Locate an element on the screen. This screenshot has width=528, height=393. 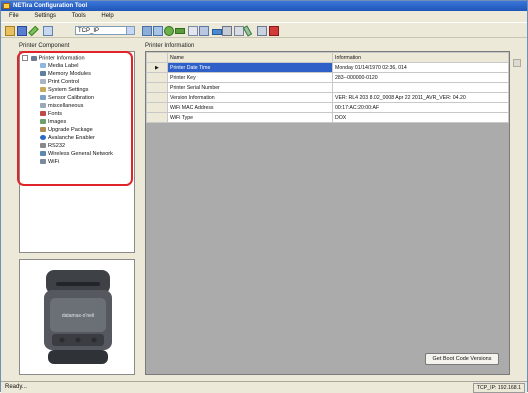
settings-icon is located at coordinates (193, 31).